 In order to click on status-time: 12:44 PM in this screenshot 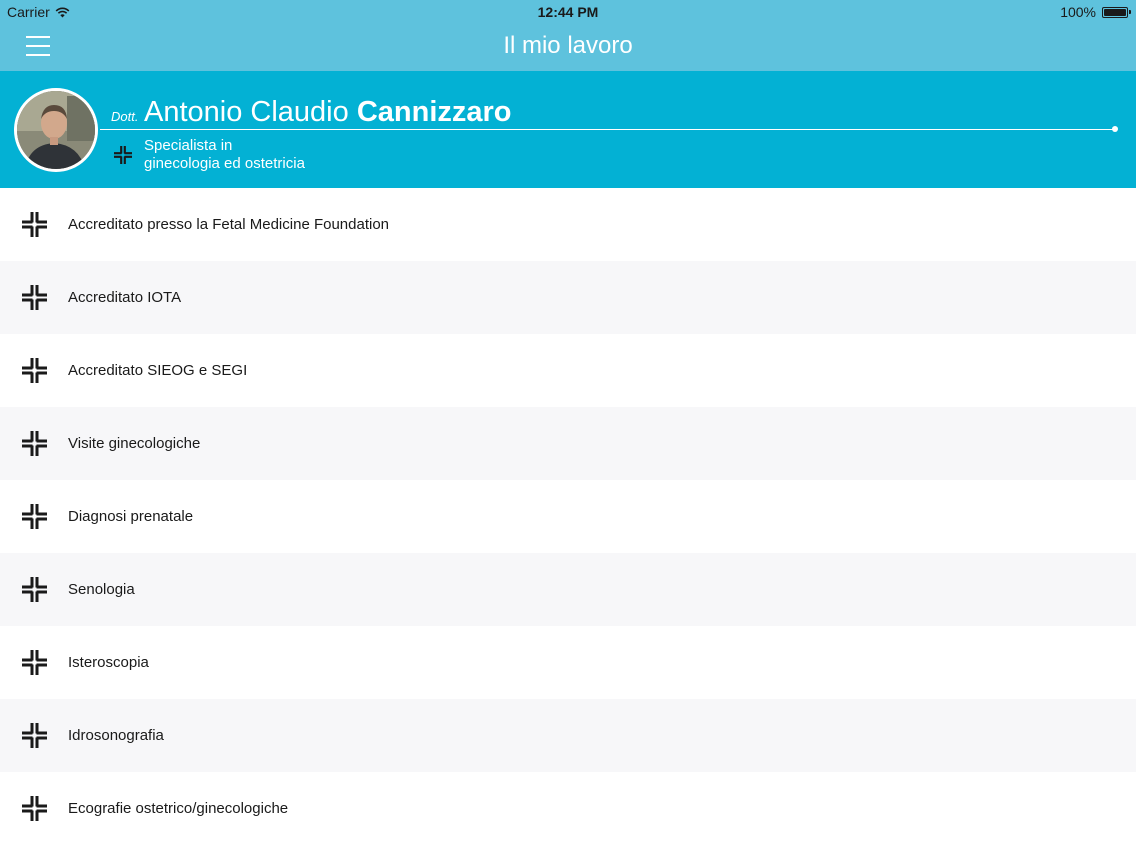, I will do `click(568, 12)`.